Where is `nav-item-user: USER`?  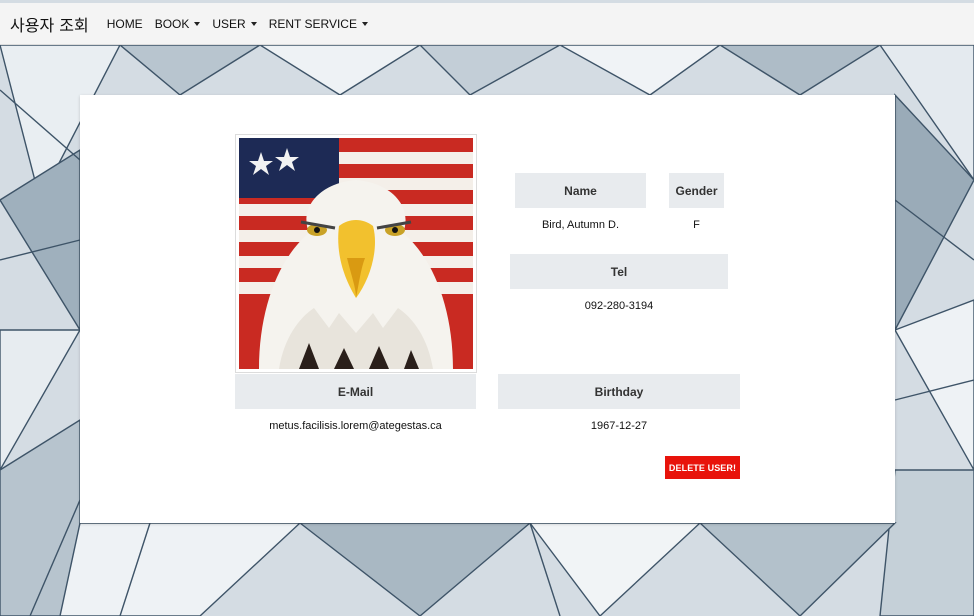
nav-item-user: USER is located at coordinates (234, 23).